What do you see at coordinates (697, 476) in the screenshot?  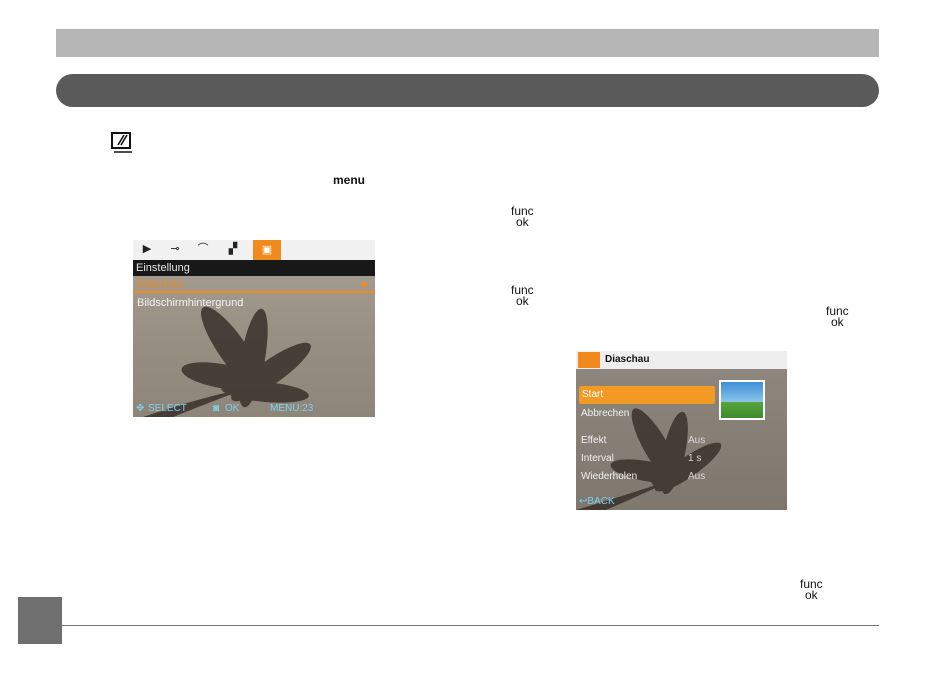 I see `setting-value-wiederholen: Aus` at bounding box center [697, 476].